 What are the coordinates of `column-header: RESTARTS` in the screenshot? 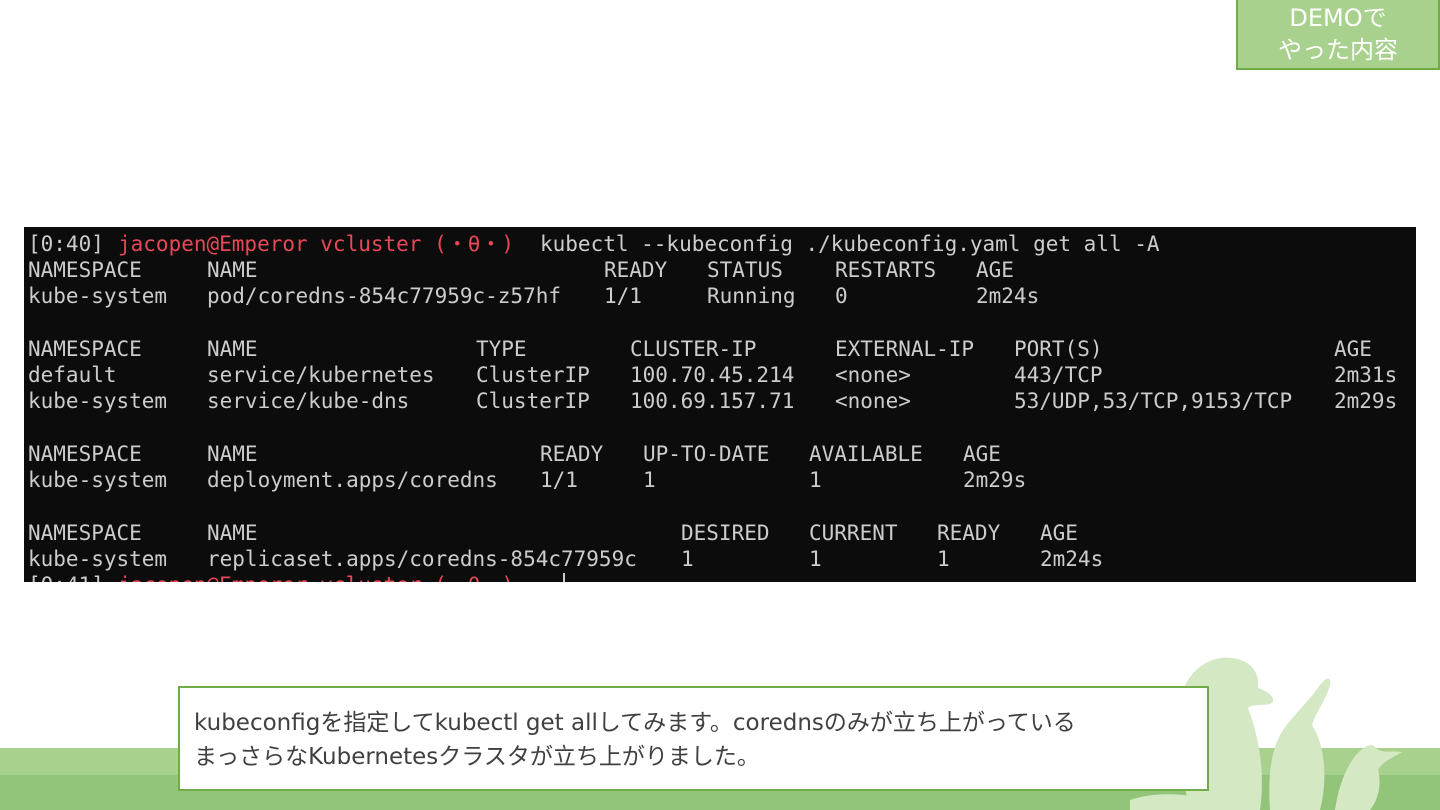 It's located at (886, 270).